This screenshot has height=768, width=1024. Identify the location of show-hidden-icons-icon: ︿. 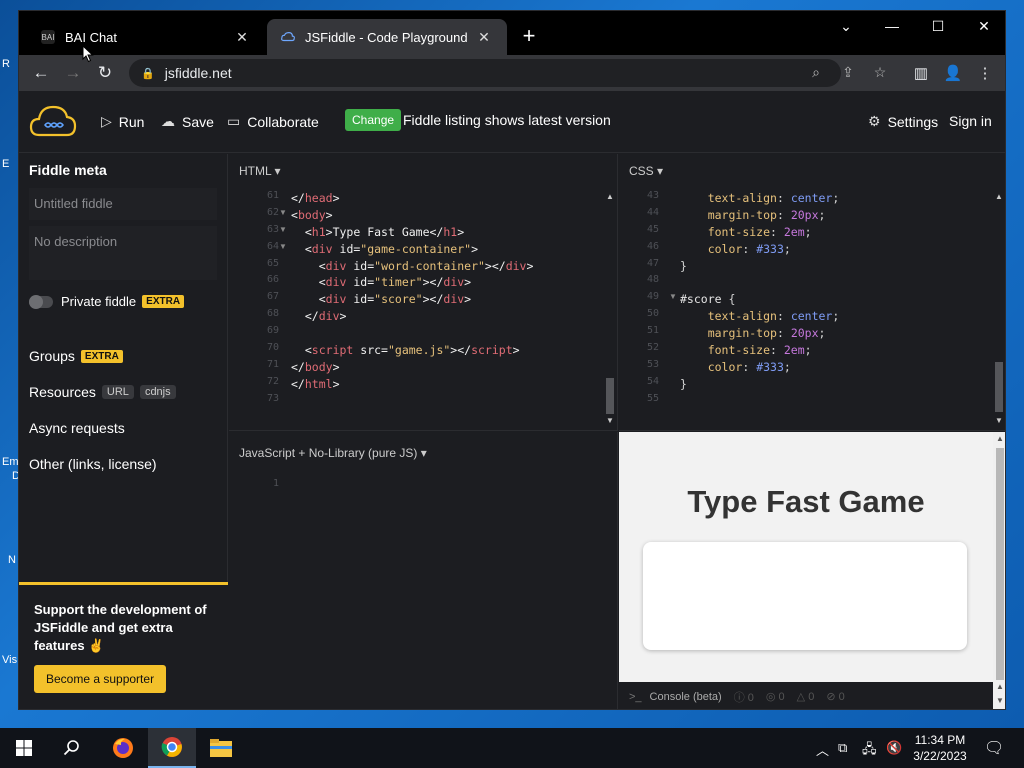
(822, 749).